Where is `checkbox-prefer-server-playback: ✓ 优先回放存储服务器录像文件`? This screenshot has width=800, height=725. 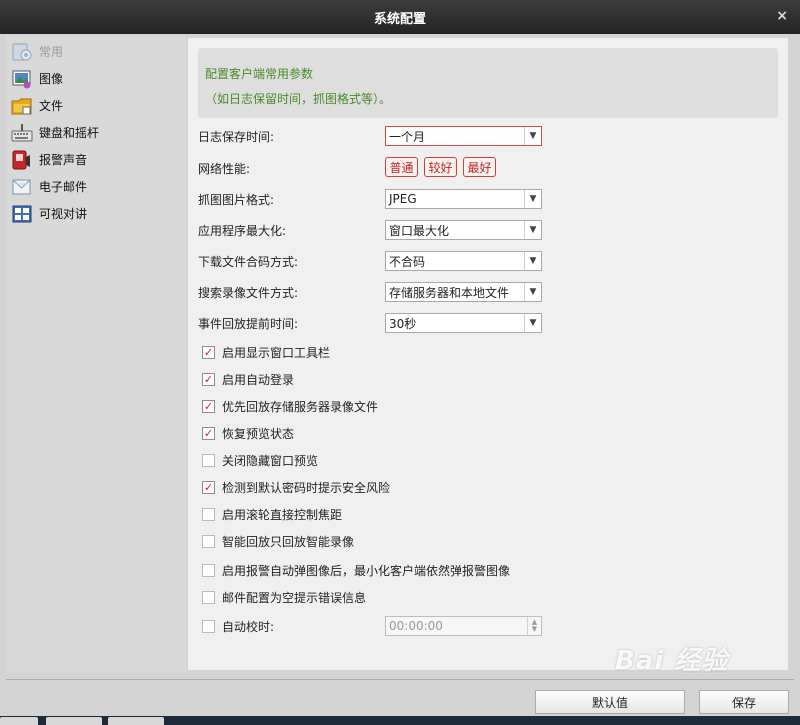 checkbox-prefer-server-playback: ✓ 优先回放存储服务器录像文件 is located at coordinates (290, 406).